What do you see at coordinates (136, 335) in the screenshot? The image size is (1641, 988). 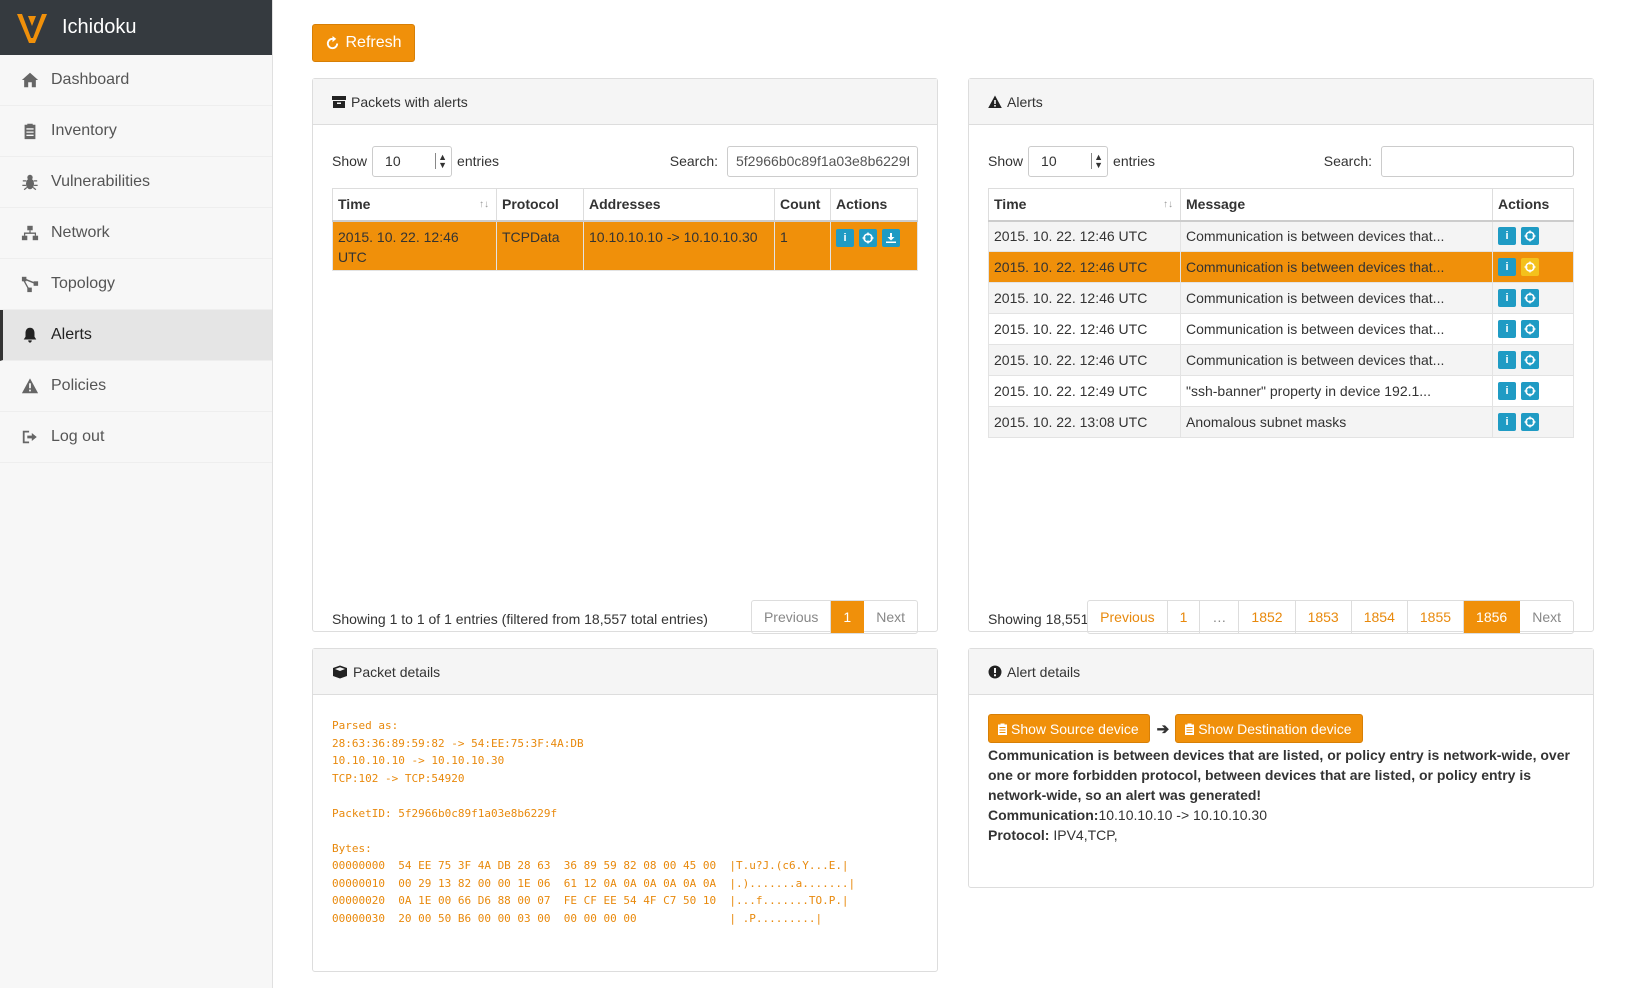 I see `sidebar-item-alerts: Alerts` at bounding box center [136, 335].